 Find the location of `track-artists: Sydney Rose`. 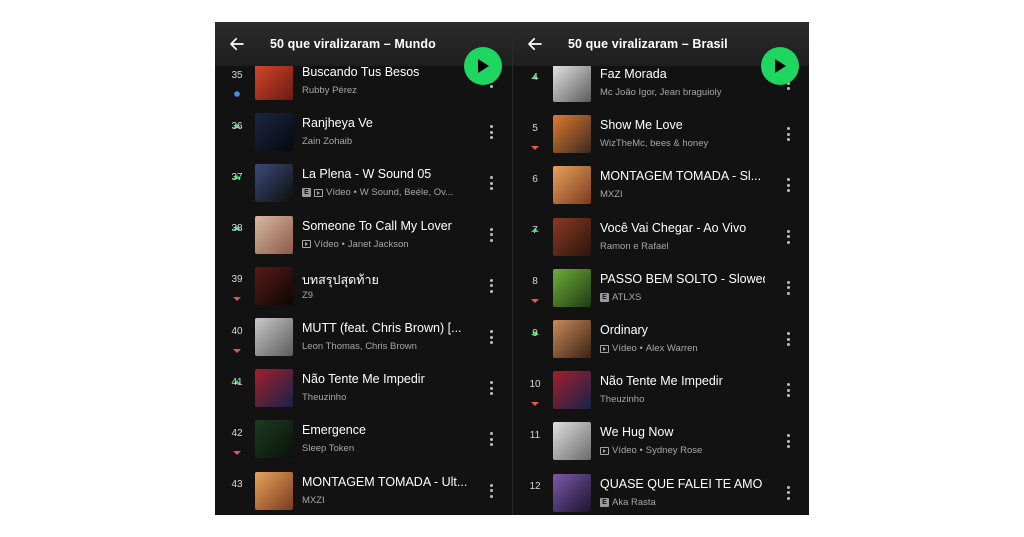

track-artists: Sydney Rose is located at coordinates (674, 451).